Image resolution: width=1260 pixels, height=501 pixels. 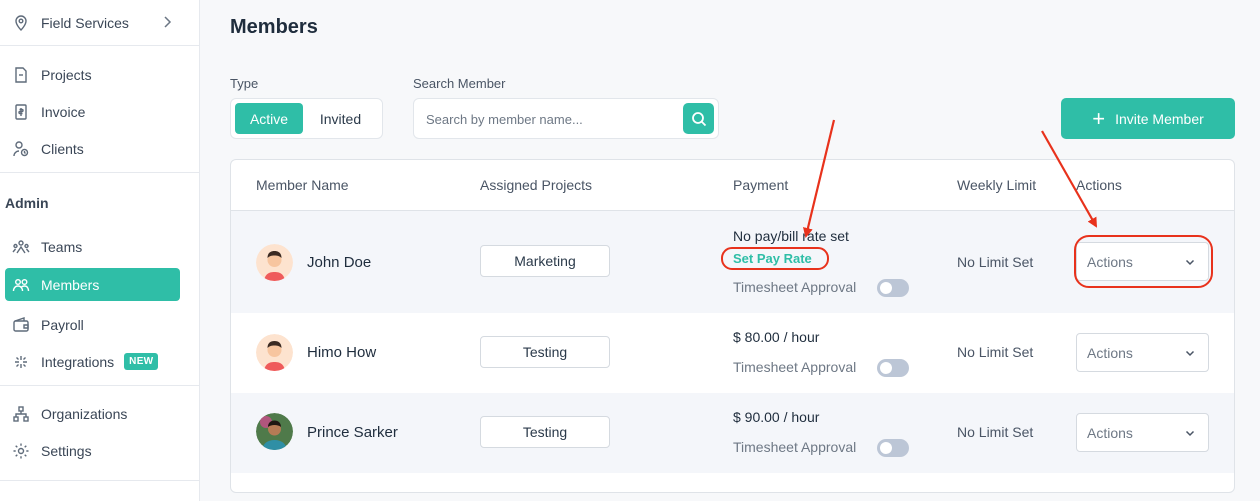 I want to click on search-label: Search Member, so click(x=459, y=83).